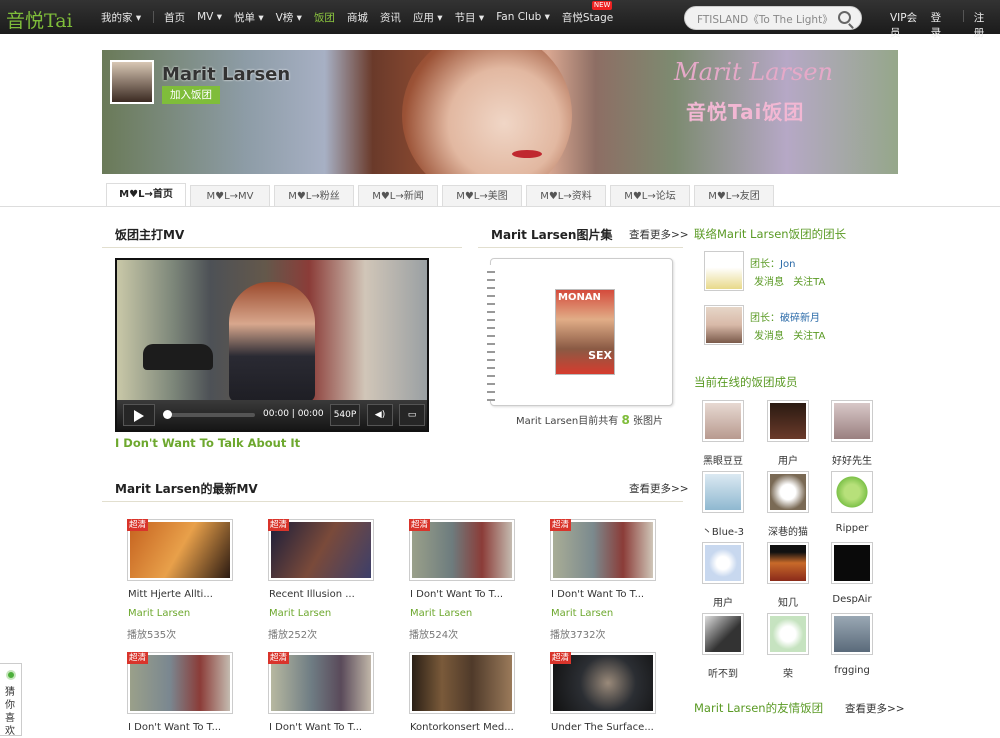 The height and width of the screenshot is (738, 1000). I want to click on member-card: frgging, so click(852, 644).